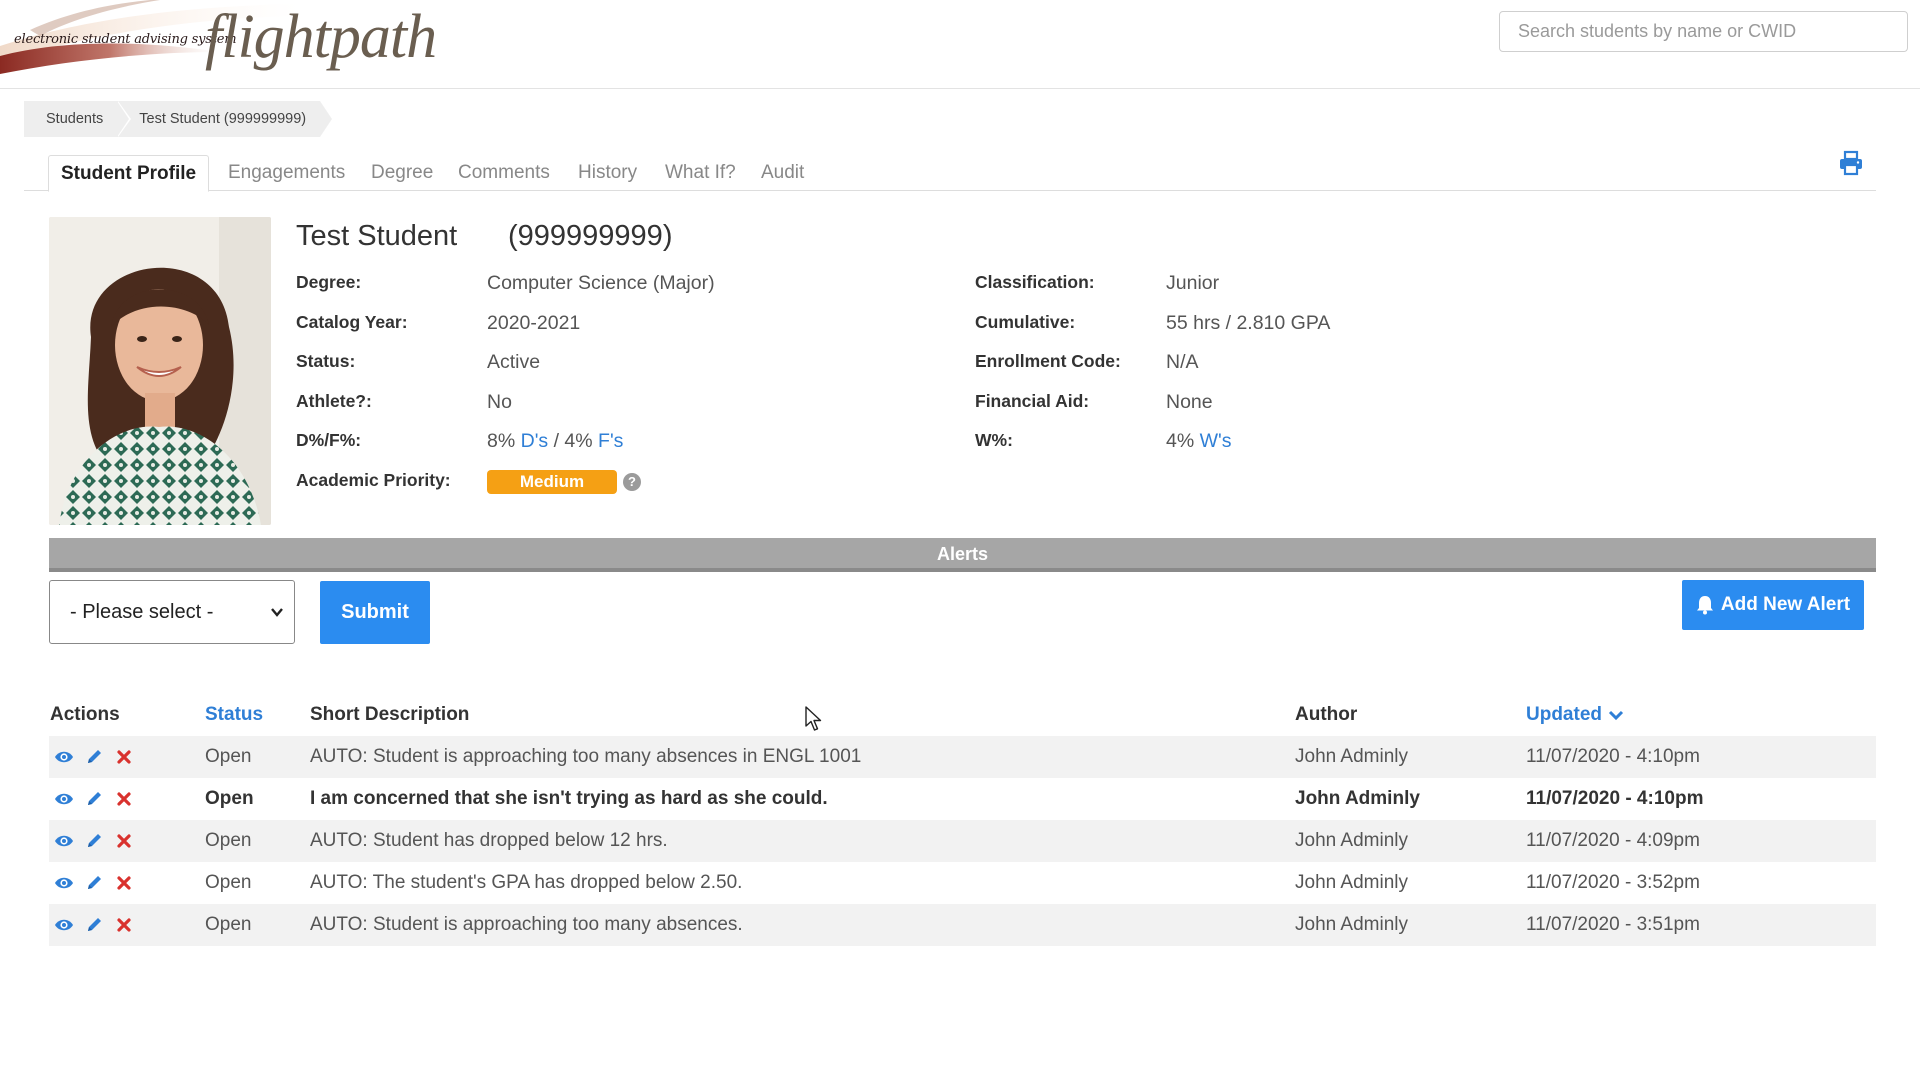 This screenshot has width=1920, height=1080. Describe the element at coordinates (326, 361) in the screenshot. I see `status-label: Status:` at that location.